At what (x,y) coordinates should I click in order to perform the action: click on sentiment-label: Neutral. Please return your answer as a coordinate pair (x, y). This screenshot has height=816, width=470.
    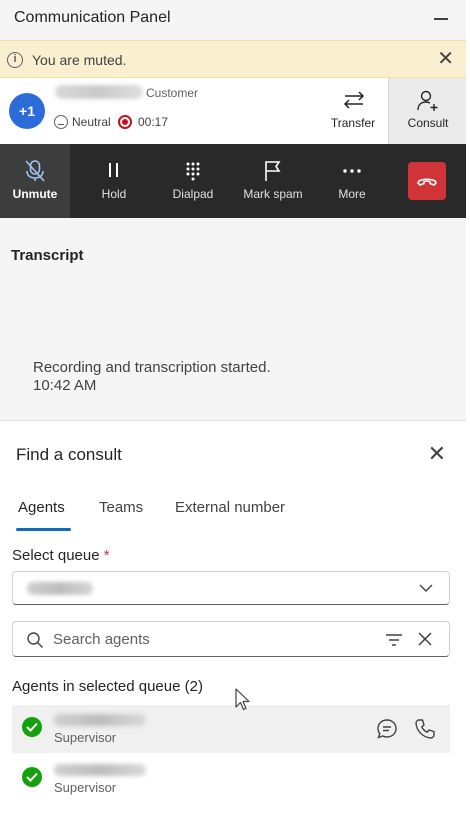
    Looking at the image, I should click on (91, 122).